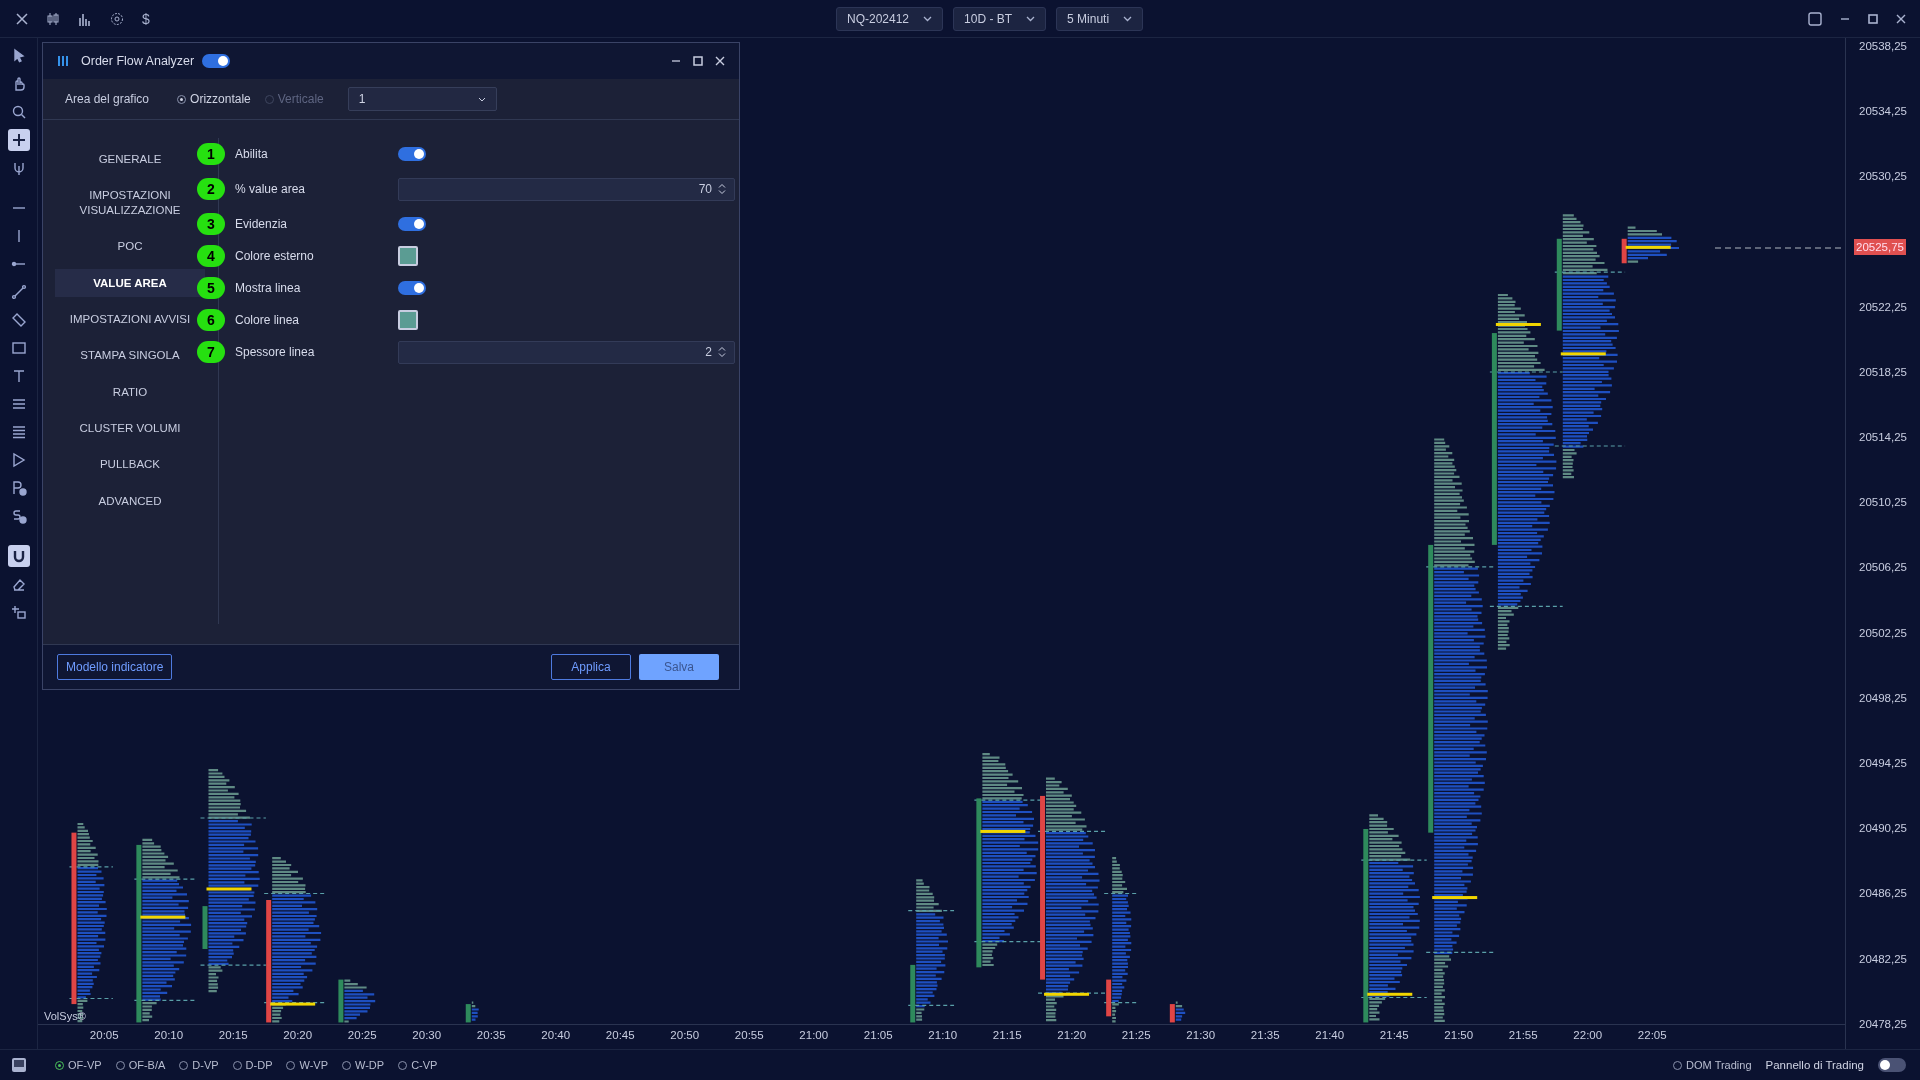  Describe the element at coordinates (130, 282) in the screenshot. I see `section-tab: VALUE AREA` at that location.